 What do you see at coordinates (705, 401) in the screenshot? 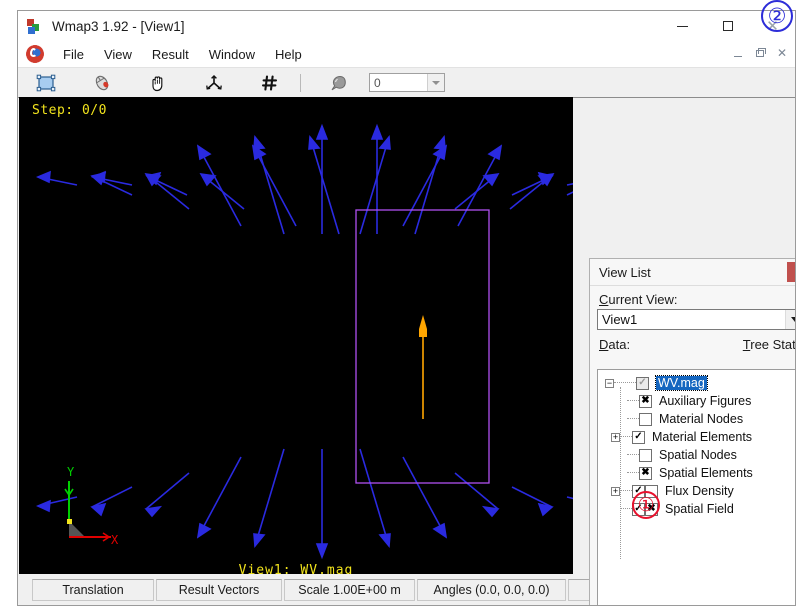
I see `tree-label-auxiliary-figures: Auxiliary Figures` at bounding box center [705, 401].